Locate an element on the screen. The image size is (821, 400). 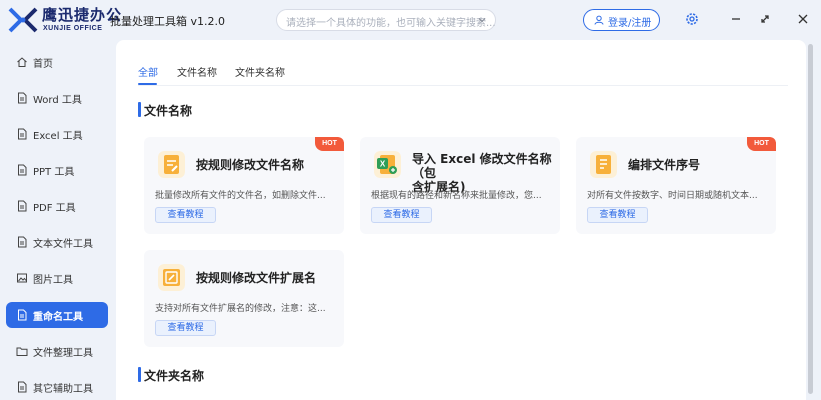
tab-folder-name: 文件夹名称 is located at coordinates (260, 71).